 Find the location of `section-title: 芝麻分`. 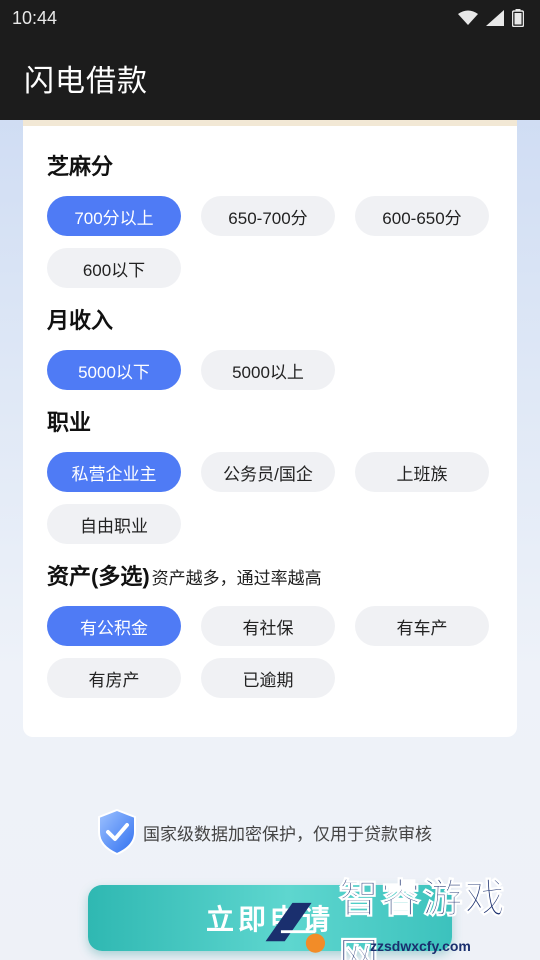

section-title: 芝麻分 is located at coordinates (270, 167).